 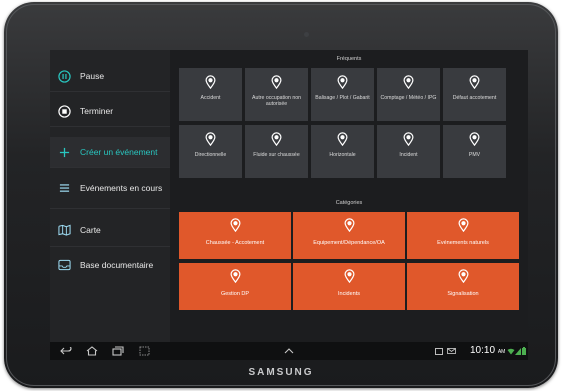 I want to click on tile-label: Défaut accotement, so click(x=474, y=98).